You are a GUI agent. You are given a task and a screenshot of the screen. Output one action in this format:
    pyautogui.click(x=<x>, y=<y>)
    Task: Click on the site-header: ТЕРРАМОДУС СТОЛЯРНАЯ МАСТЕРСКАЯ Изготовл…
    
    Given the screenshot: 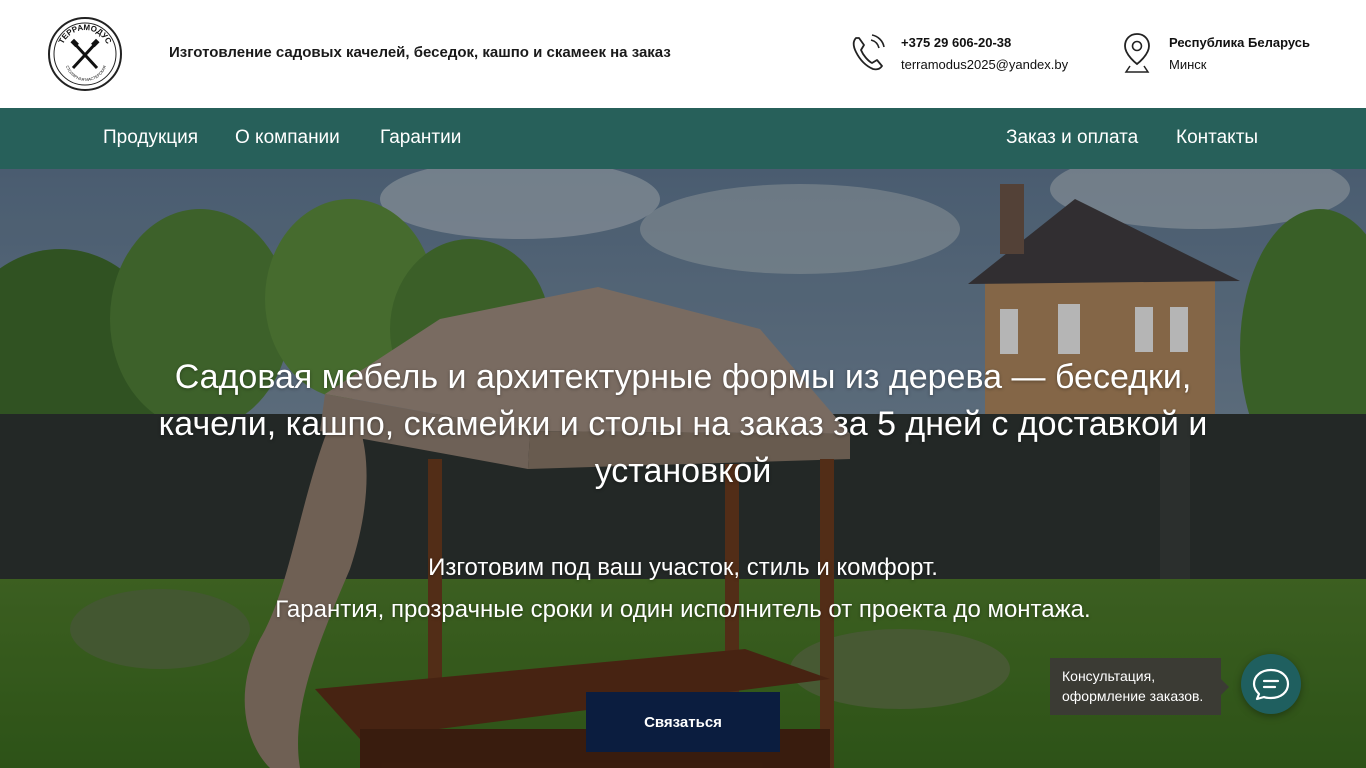 What is the action you would take?
    pyautogui.click(x=683, y=54)
    